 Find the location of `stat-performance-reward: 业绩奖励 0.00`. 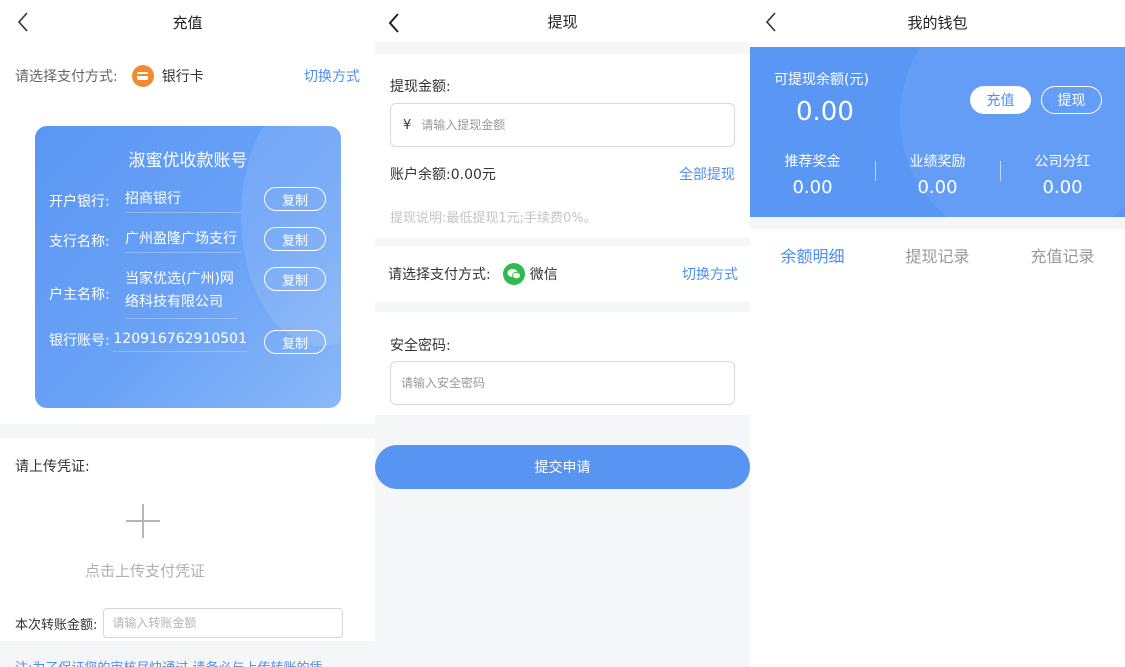

stat-performance-reward: 业绩奖励 0.00 is located at coordinates (937, 174).